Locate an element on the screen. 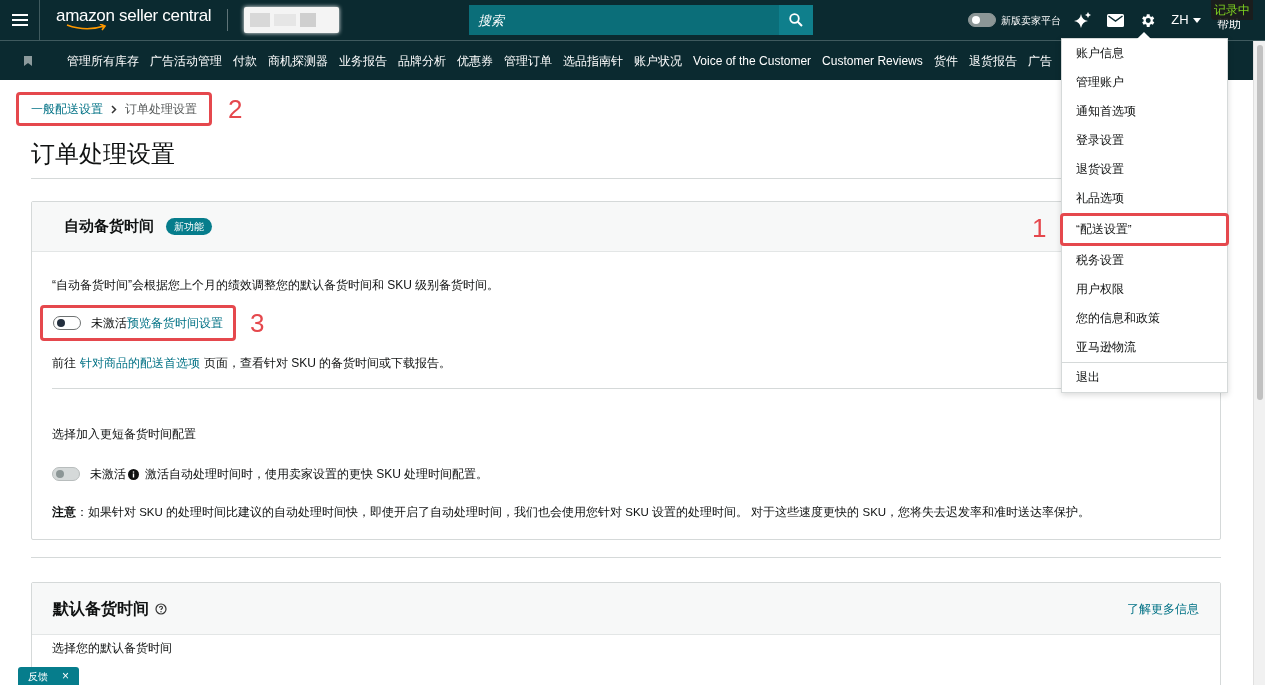 The width and height of the screenshot is (1265, 685). nav-link: 业务报告 is located at coordinates (363, 60).